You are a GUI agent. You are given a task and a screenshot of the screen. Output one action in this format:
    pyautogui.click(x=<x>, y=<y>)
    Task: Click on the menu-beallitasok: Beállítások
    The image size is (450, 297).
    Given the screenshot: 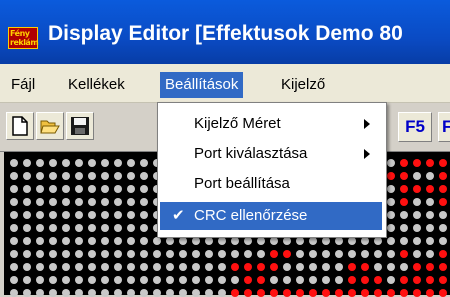 What is the action you would take?
    pyautogui.click(x=202, y=85)
    